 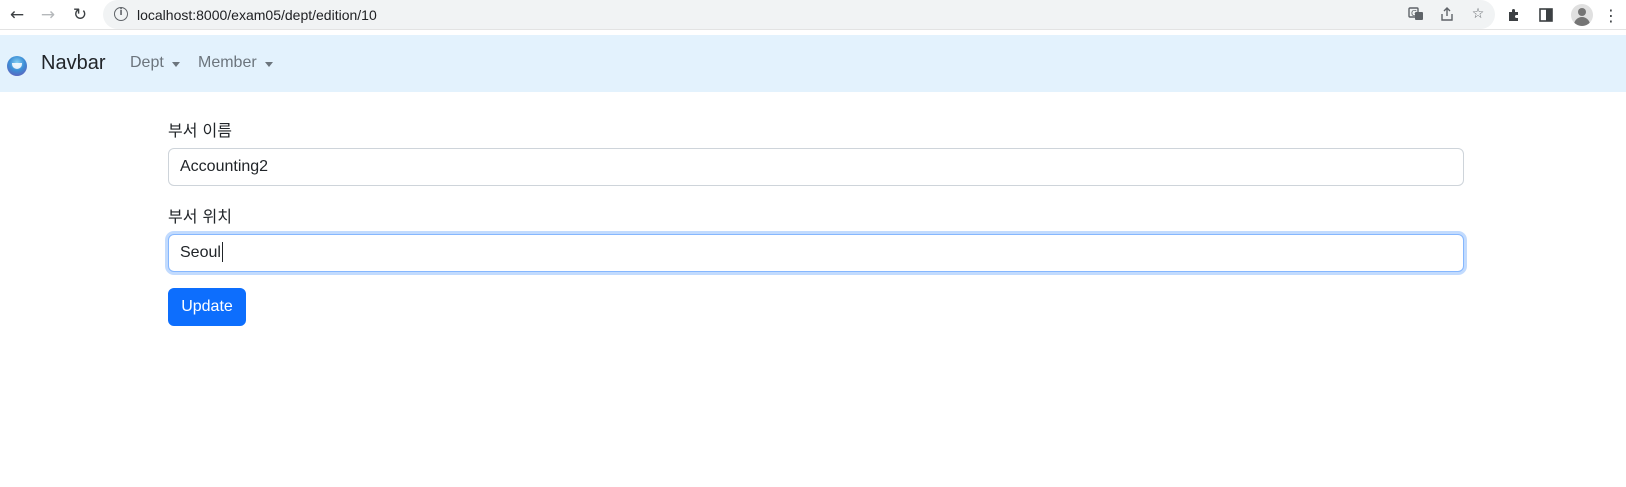 What do you see at coordinates (224, 166) in the screenshot?
I see `dept-name-value: Accounting2` at bounding box center [224, 166].